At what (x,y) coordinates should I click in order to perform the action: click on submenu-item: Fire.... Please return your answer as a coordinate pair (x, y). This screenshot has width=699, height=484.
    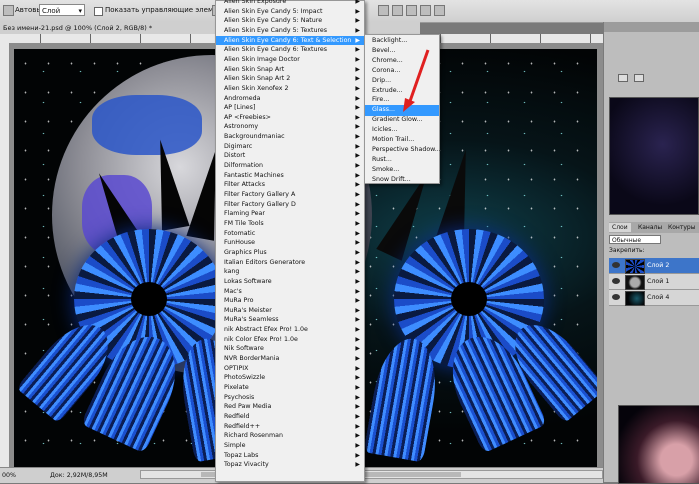
    Looking at the image, I should click on (402, 100).